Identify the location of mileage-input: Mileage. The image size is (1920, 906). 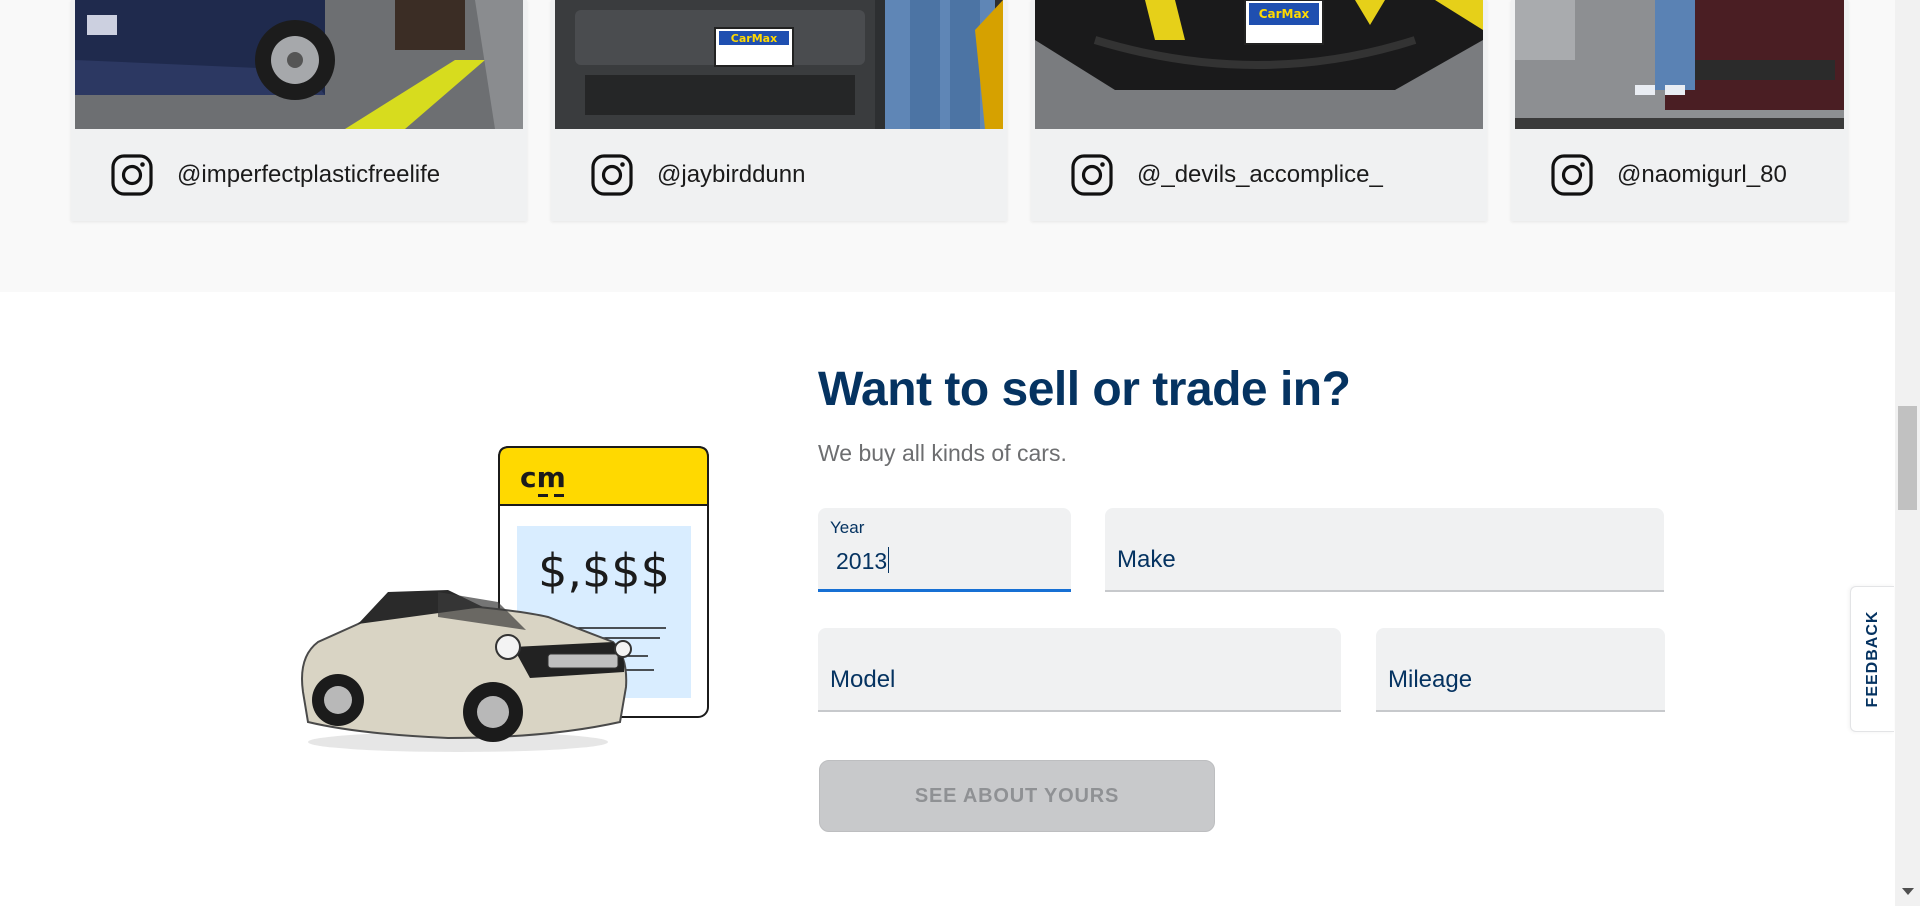
(1430, 680).